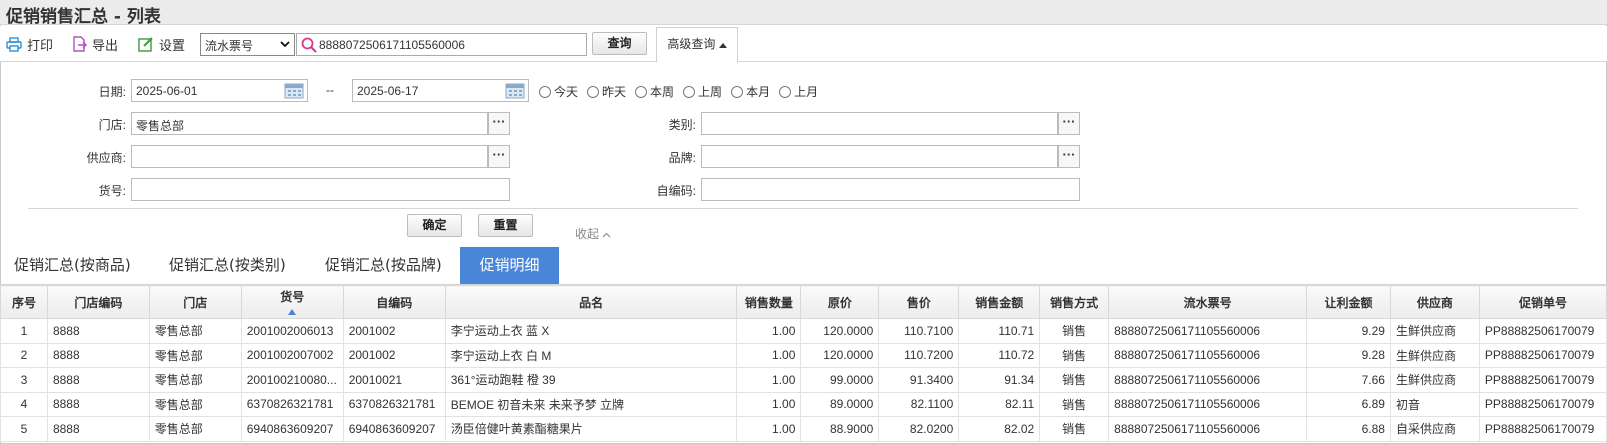 This screenshot has width=1607, height=444. Describe the element at coordinates (24, 302) in the screenshot. I see `column-header: 序号` at that location.